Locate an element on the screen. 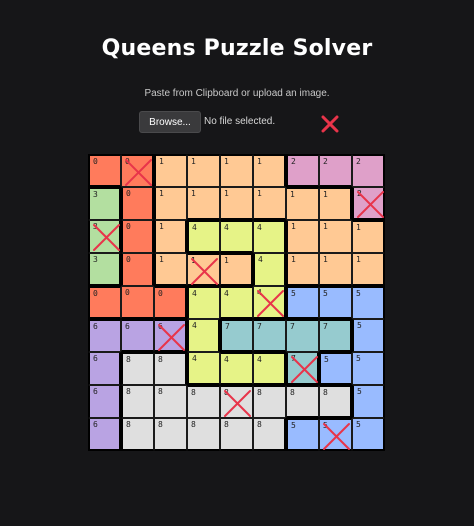 Image resolution: width=474 pixels, height=526 pixels. region-number: 2 is located at coordinates (358, 161).